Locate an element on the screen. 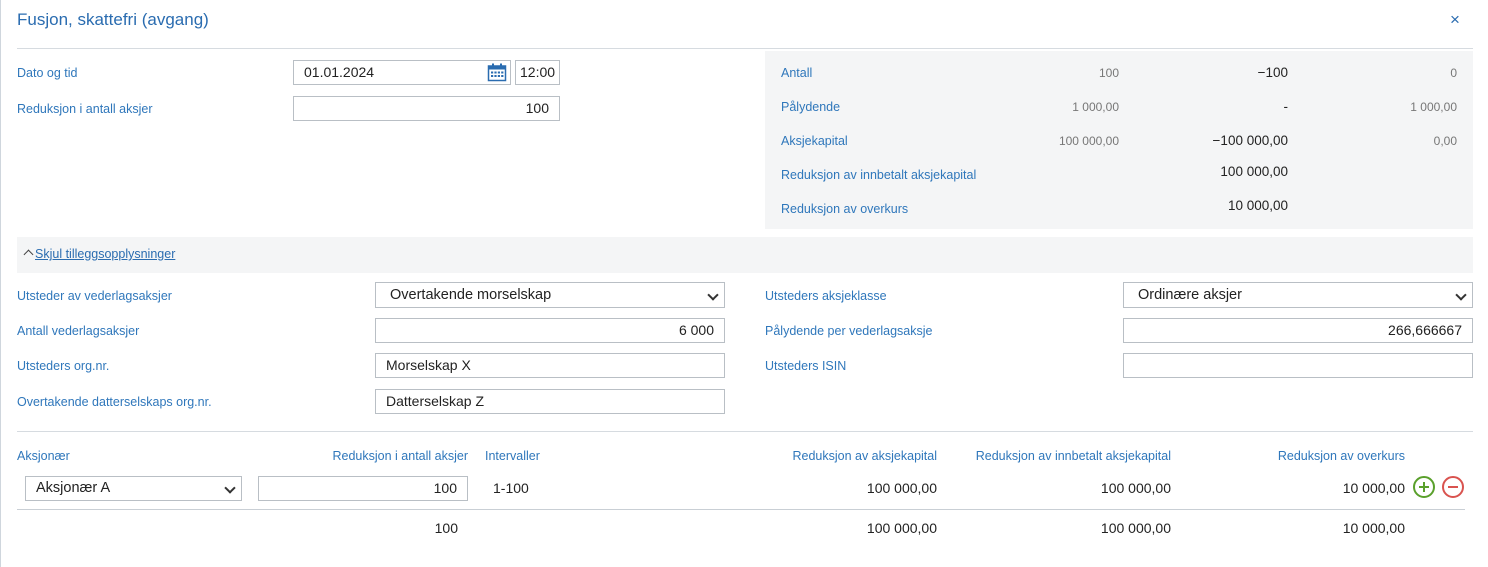 The width and height of the screenshot is (1488, 567). totals-divider is located at coordinates (741, 509).